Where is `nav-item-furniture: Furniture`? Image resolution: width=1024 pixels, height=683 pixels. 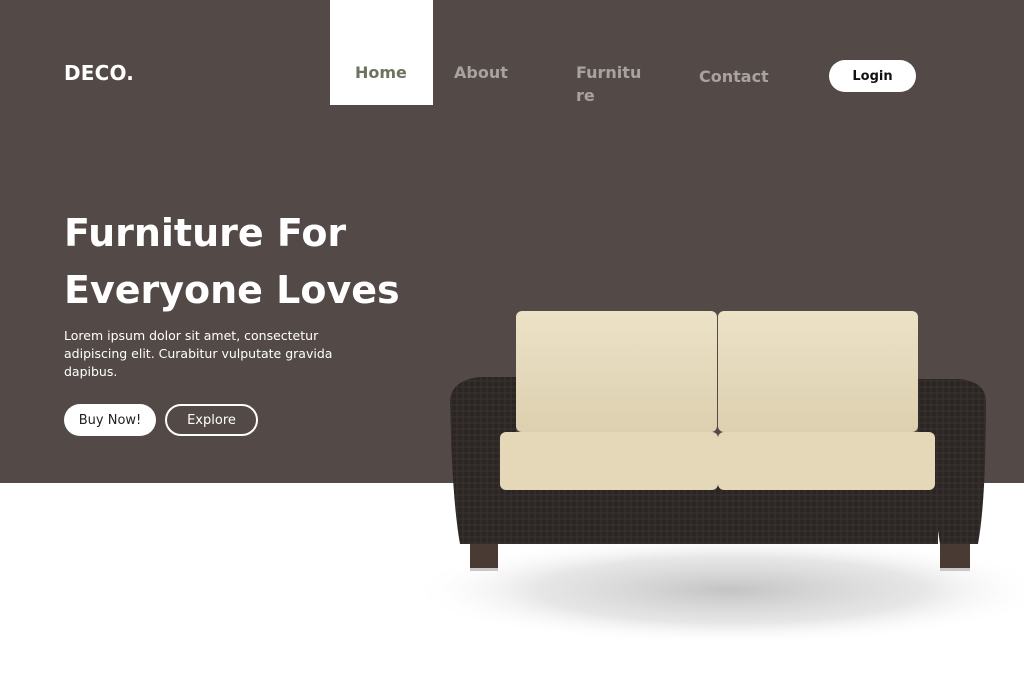
nav-item-furniture: Furniture is located at coordinates (612, 84).